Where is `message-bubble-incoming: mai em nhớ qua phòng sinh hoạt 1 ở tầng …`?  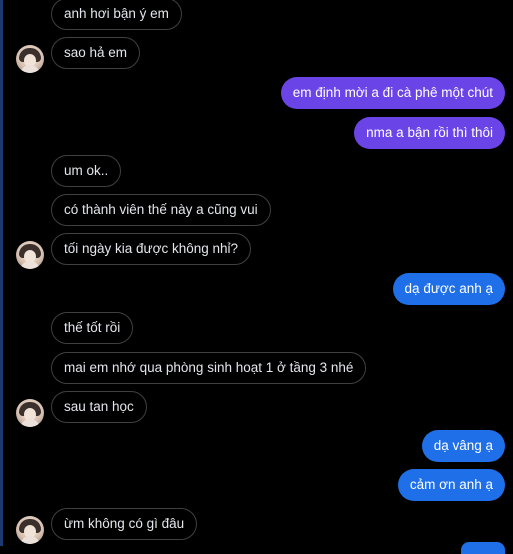
message-bubble-incoming: mai em nhớ qua phòng sinh hoạt 1 ở tầng … is located at coordinates (209, 368).